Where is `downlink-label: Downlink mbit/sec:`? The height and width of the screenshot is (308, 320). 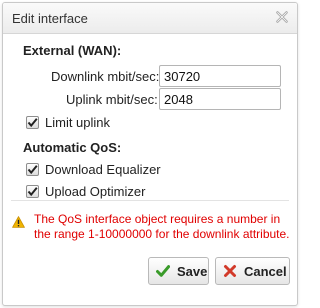
downlink-label: Downlink mbit/sec: is located at coordinates (105, 76).